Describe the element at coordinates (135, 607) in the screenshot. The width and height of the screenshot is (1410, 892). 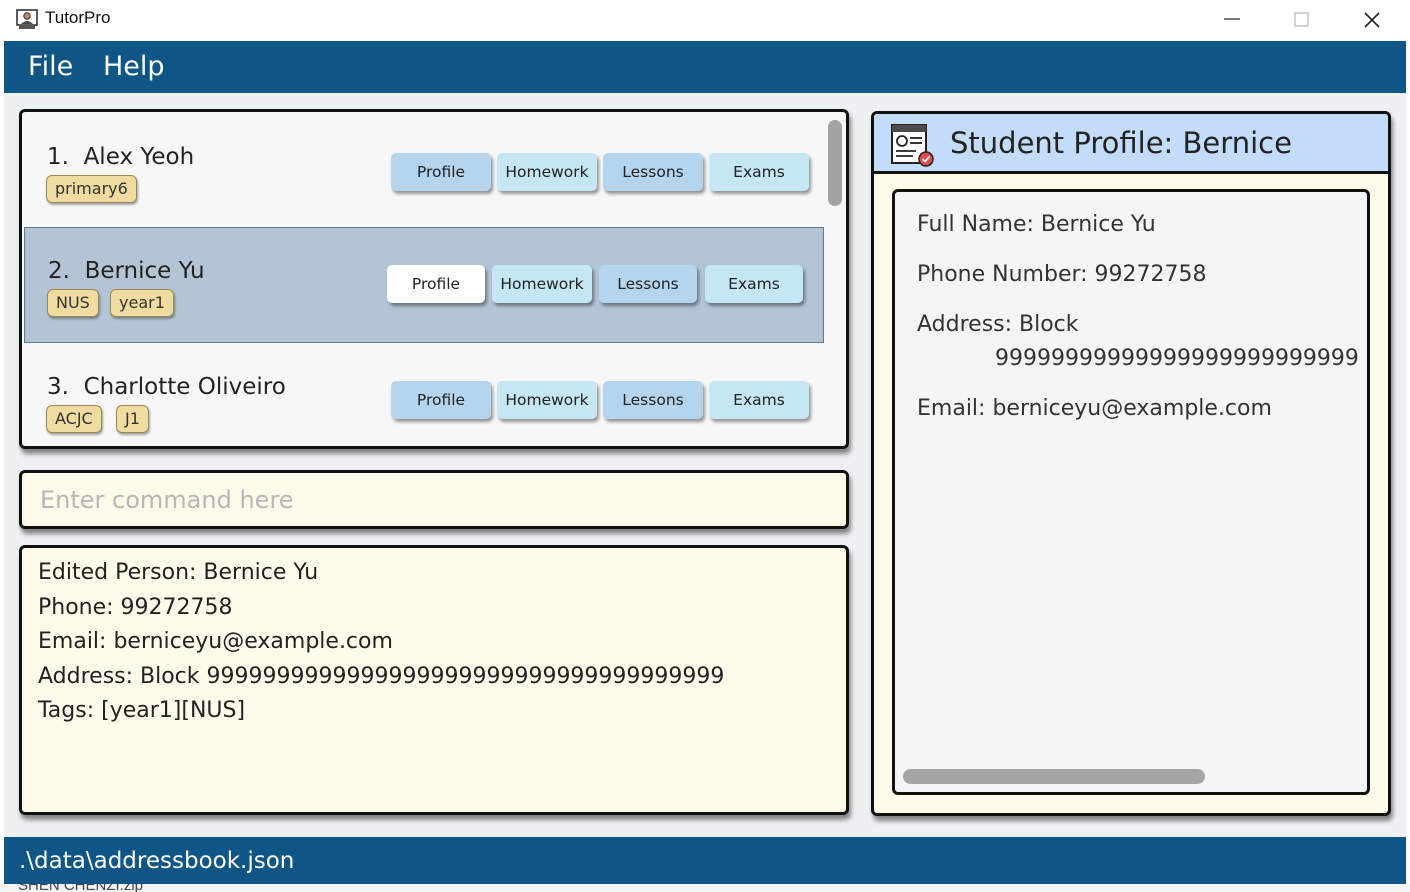
I see `result-line: Phone: 99272758` at that location.